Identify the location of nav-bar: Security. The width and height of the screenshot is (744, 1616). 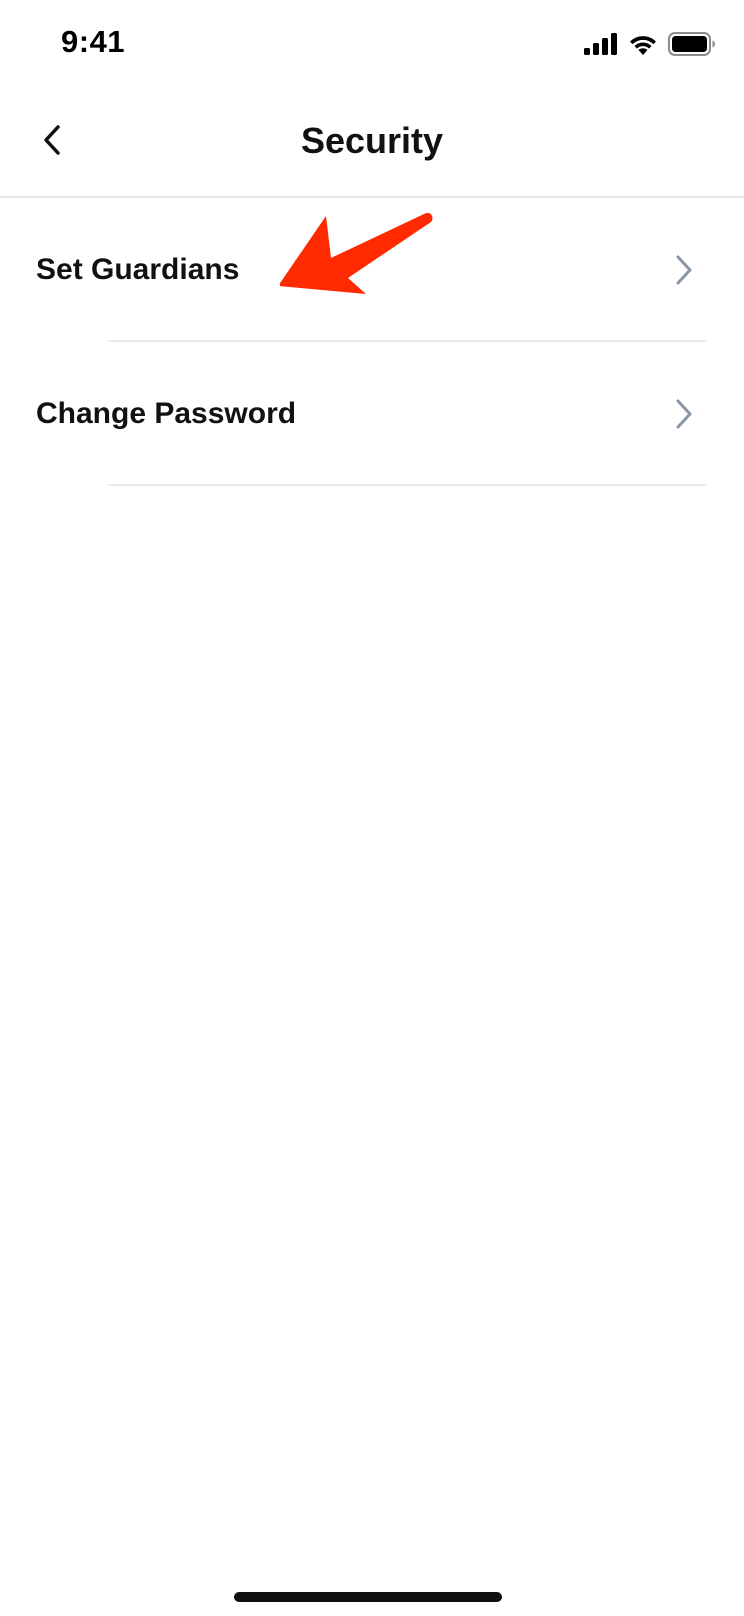
(372, 144).